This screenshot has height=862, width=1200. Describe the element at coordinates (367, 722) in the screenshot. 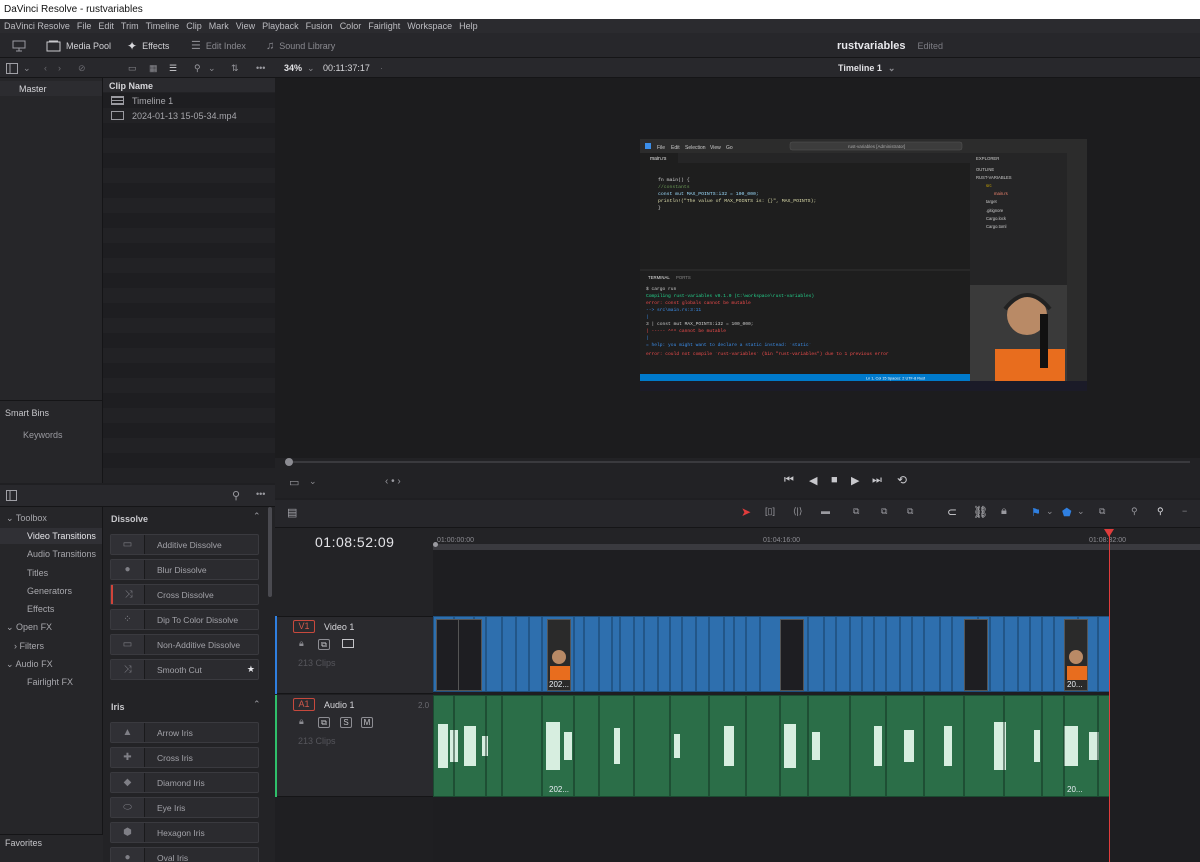

I see `mute-button: M` at that location.